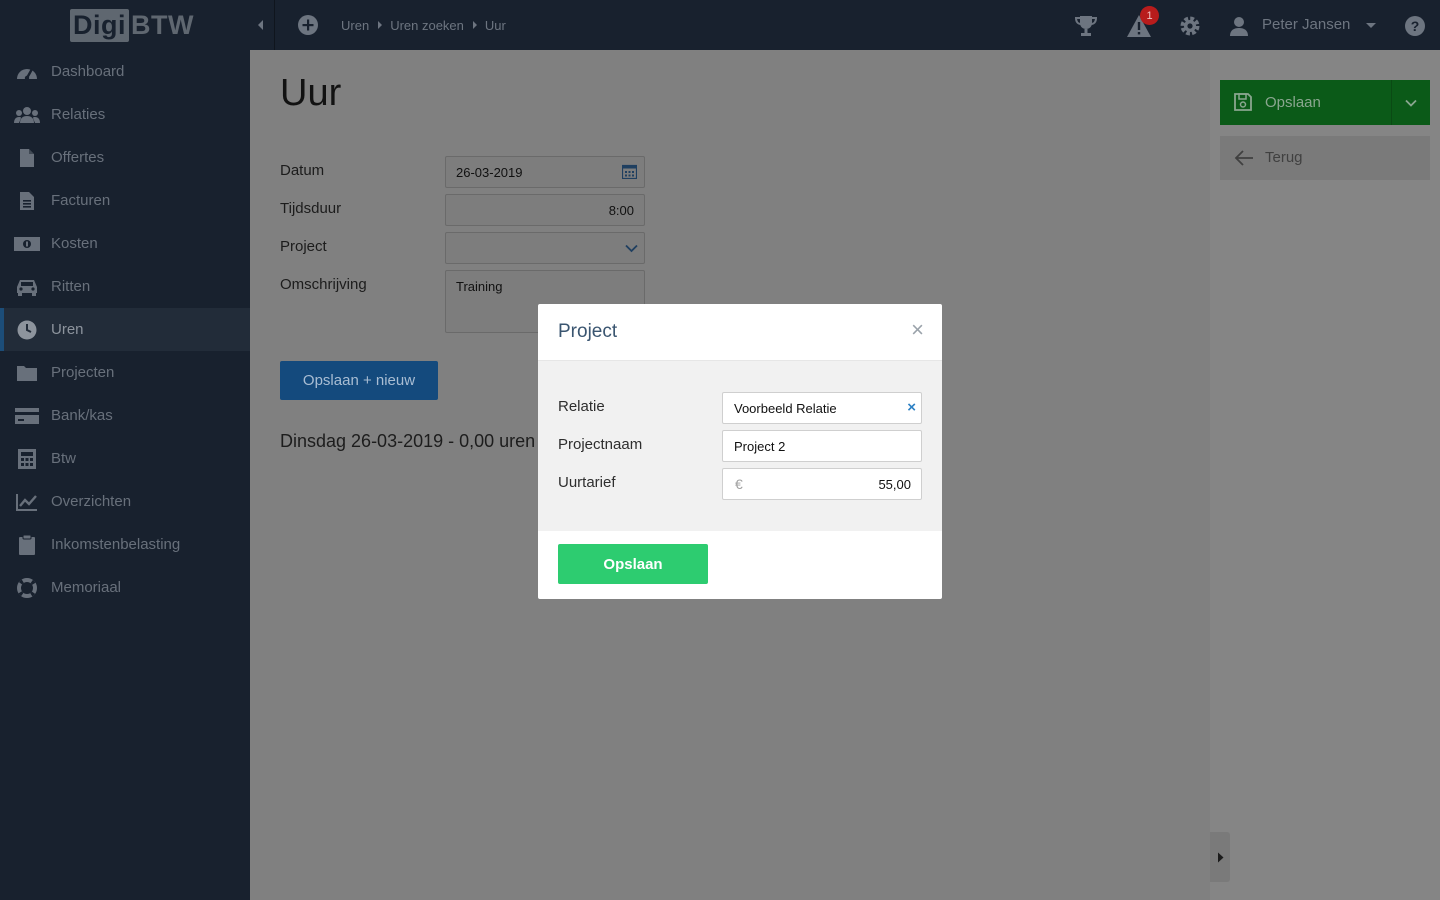  I want to click on sidebar-item-inkomstenbelasting: Inkomstenbelasting, so click(125, 544).